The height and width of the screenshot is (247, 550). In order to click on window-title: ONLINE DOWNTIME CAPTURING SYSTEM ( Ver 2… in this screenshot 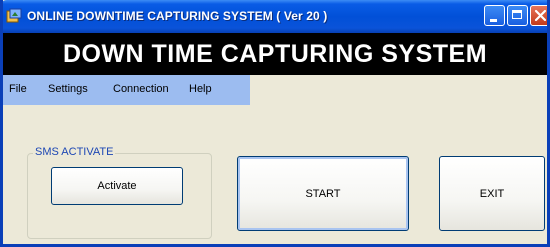, I will do `click(177, 16)`.